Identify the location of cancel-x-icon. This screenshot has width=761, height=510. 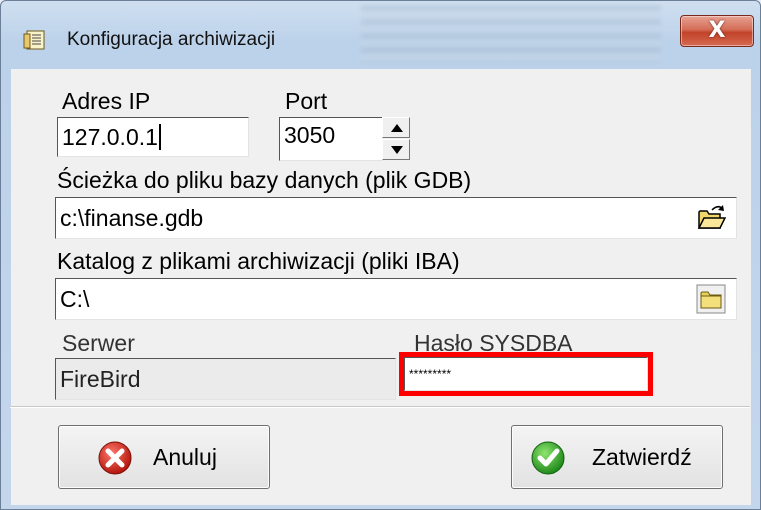
(115, 458).